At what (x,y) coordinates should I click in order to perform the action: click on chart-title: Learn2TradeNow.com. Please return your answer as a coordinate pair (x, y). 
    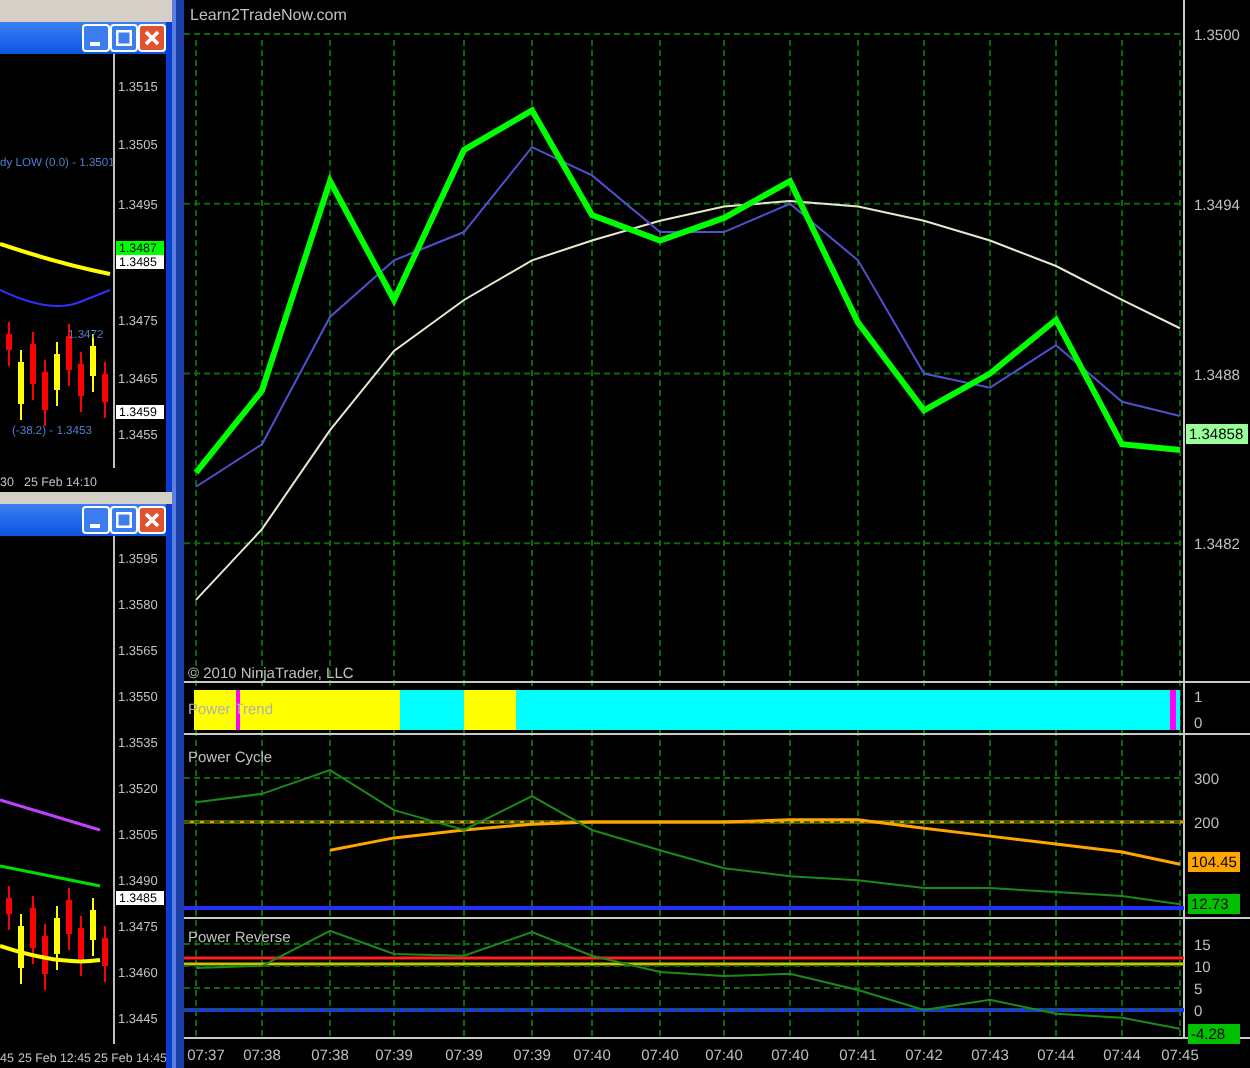
    Looking at the image, I should click on (268, 15).